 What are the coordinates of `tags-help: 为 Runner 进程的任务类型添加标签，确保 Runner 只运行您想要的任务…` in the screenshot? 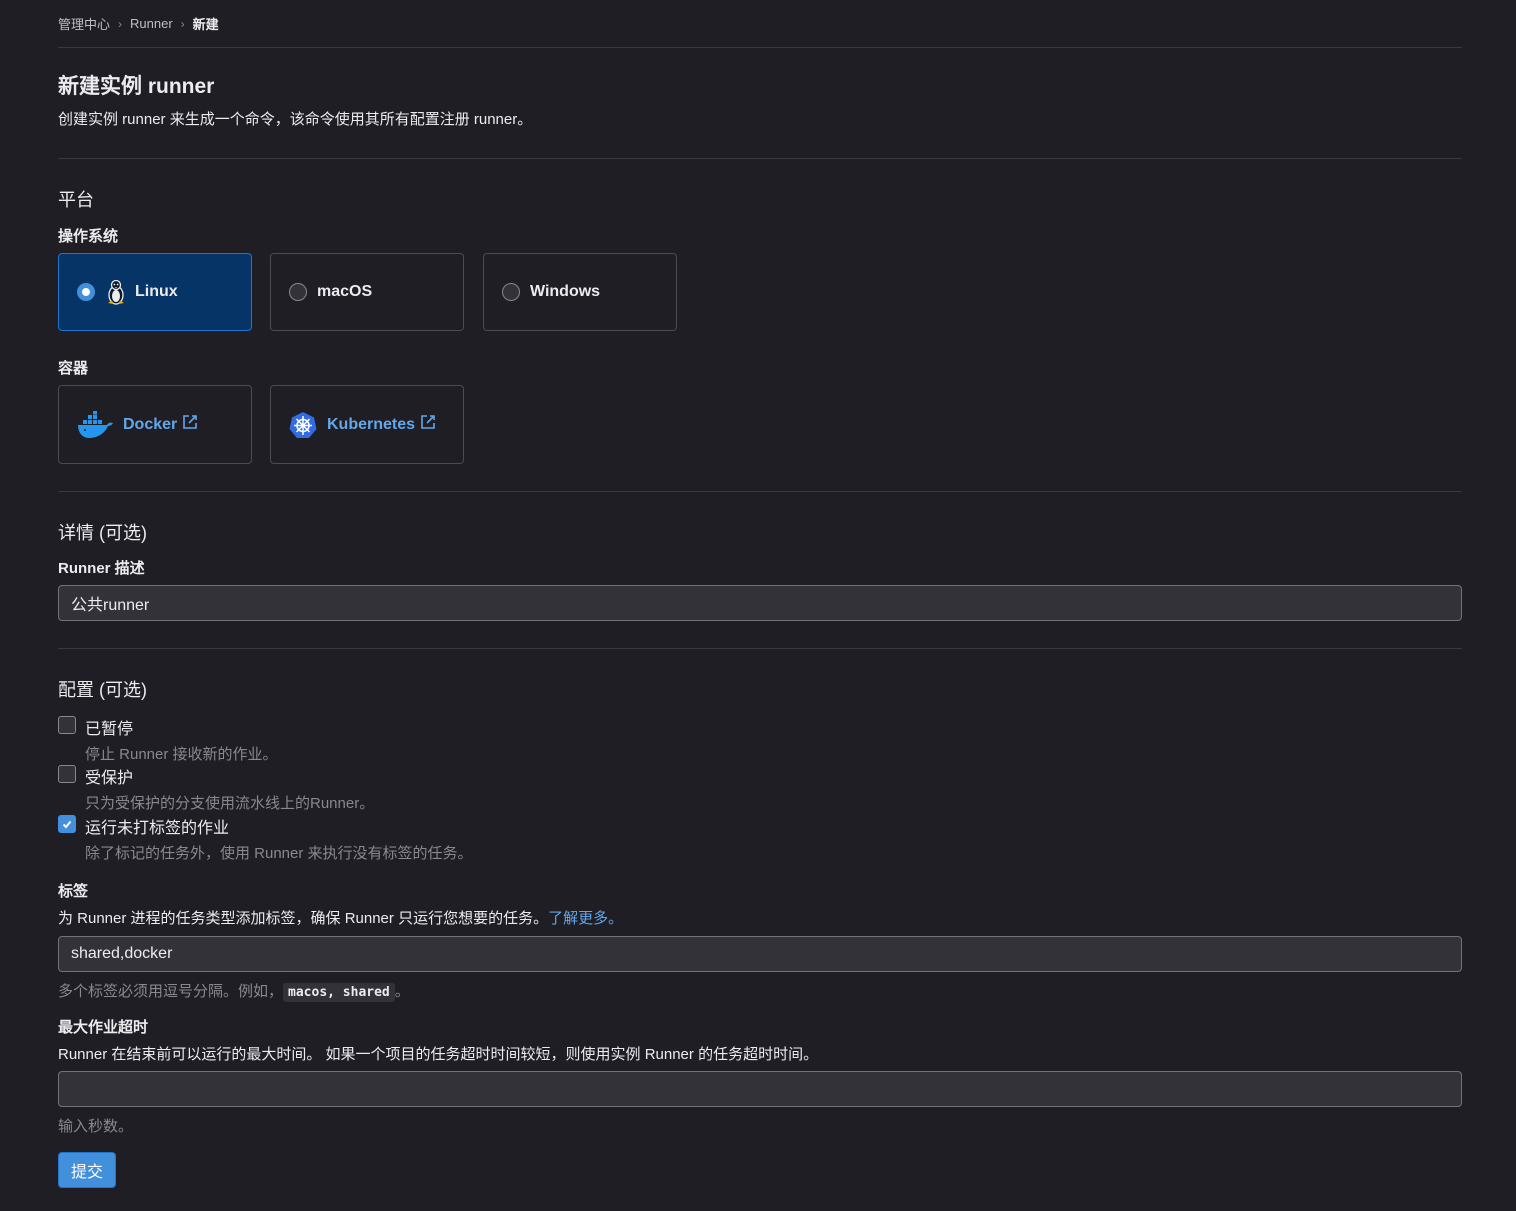 It's located at (760, 917).